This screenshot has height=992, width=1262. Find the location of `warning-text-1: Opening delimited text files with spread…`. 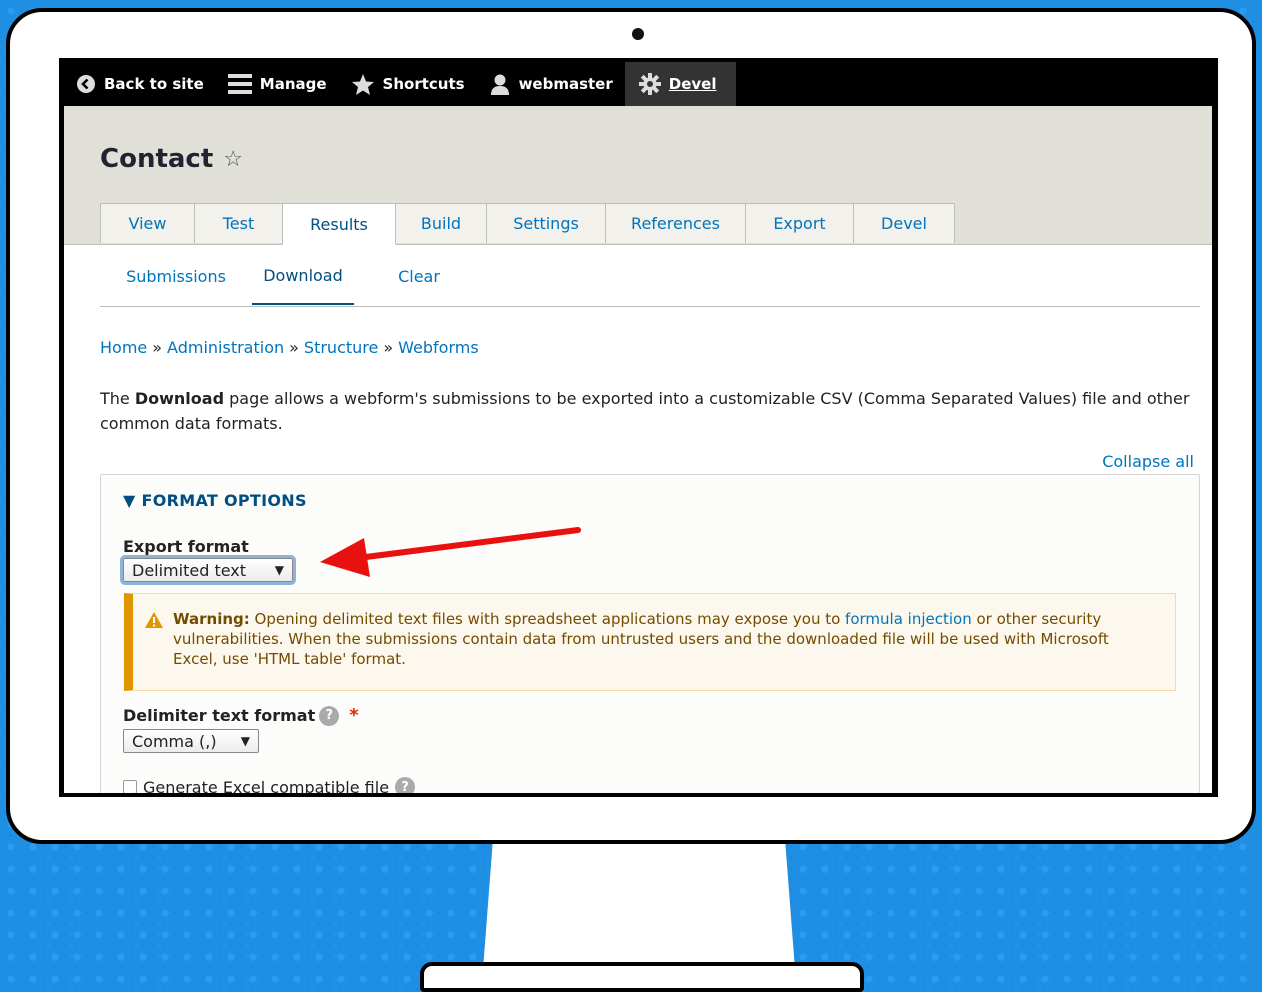

warning-text-1: Opening delimited text files with spread… is located at coordinates (547, 619).